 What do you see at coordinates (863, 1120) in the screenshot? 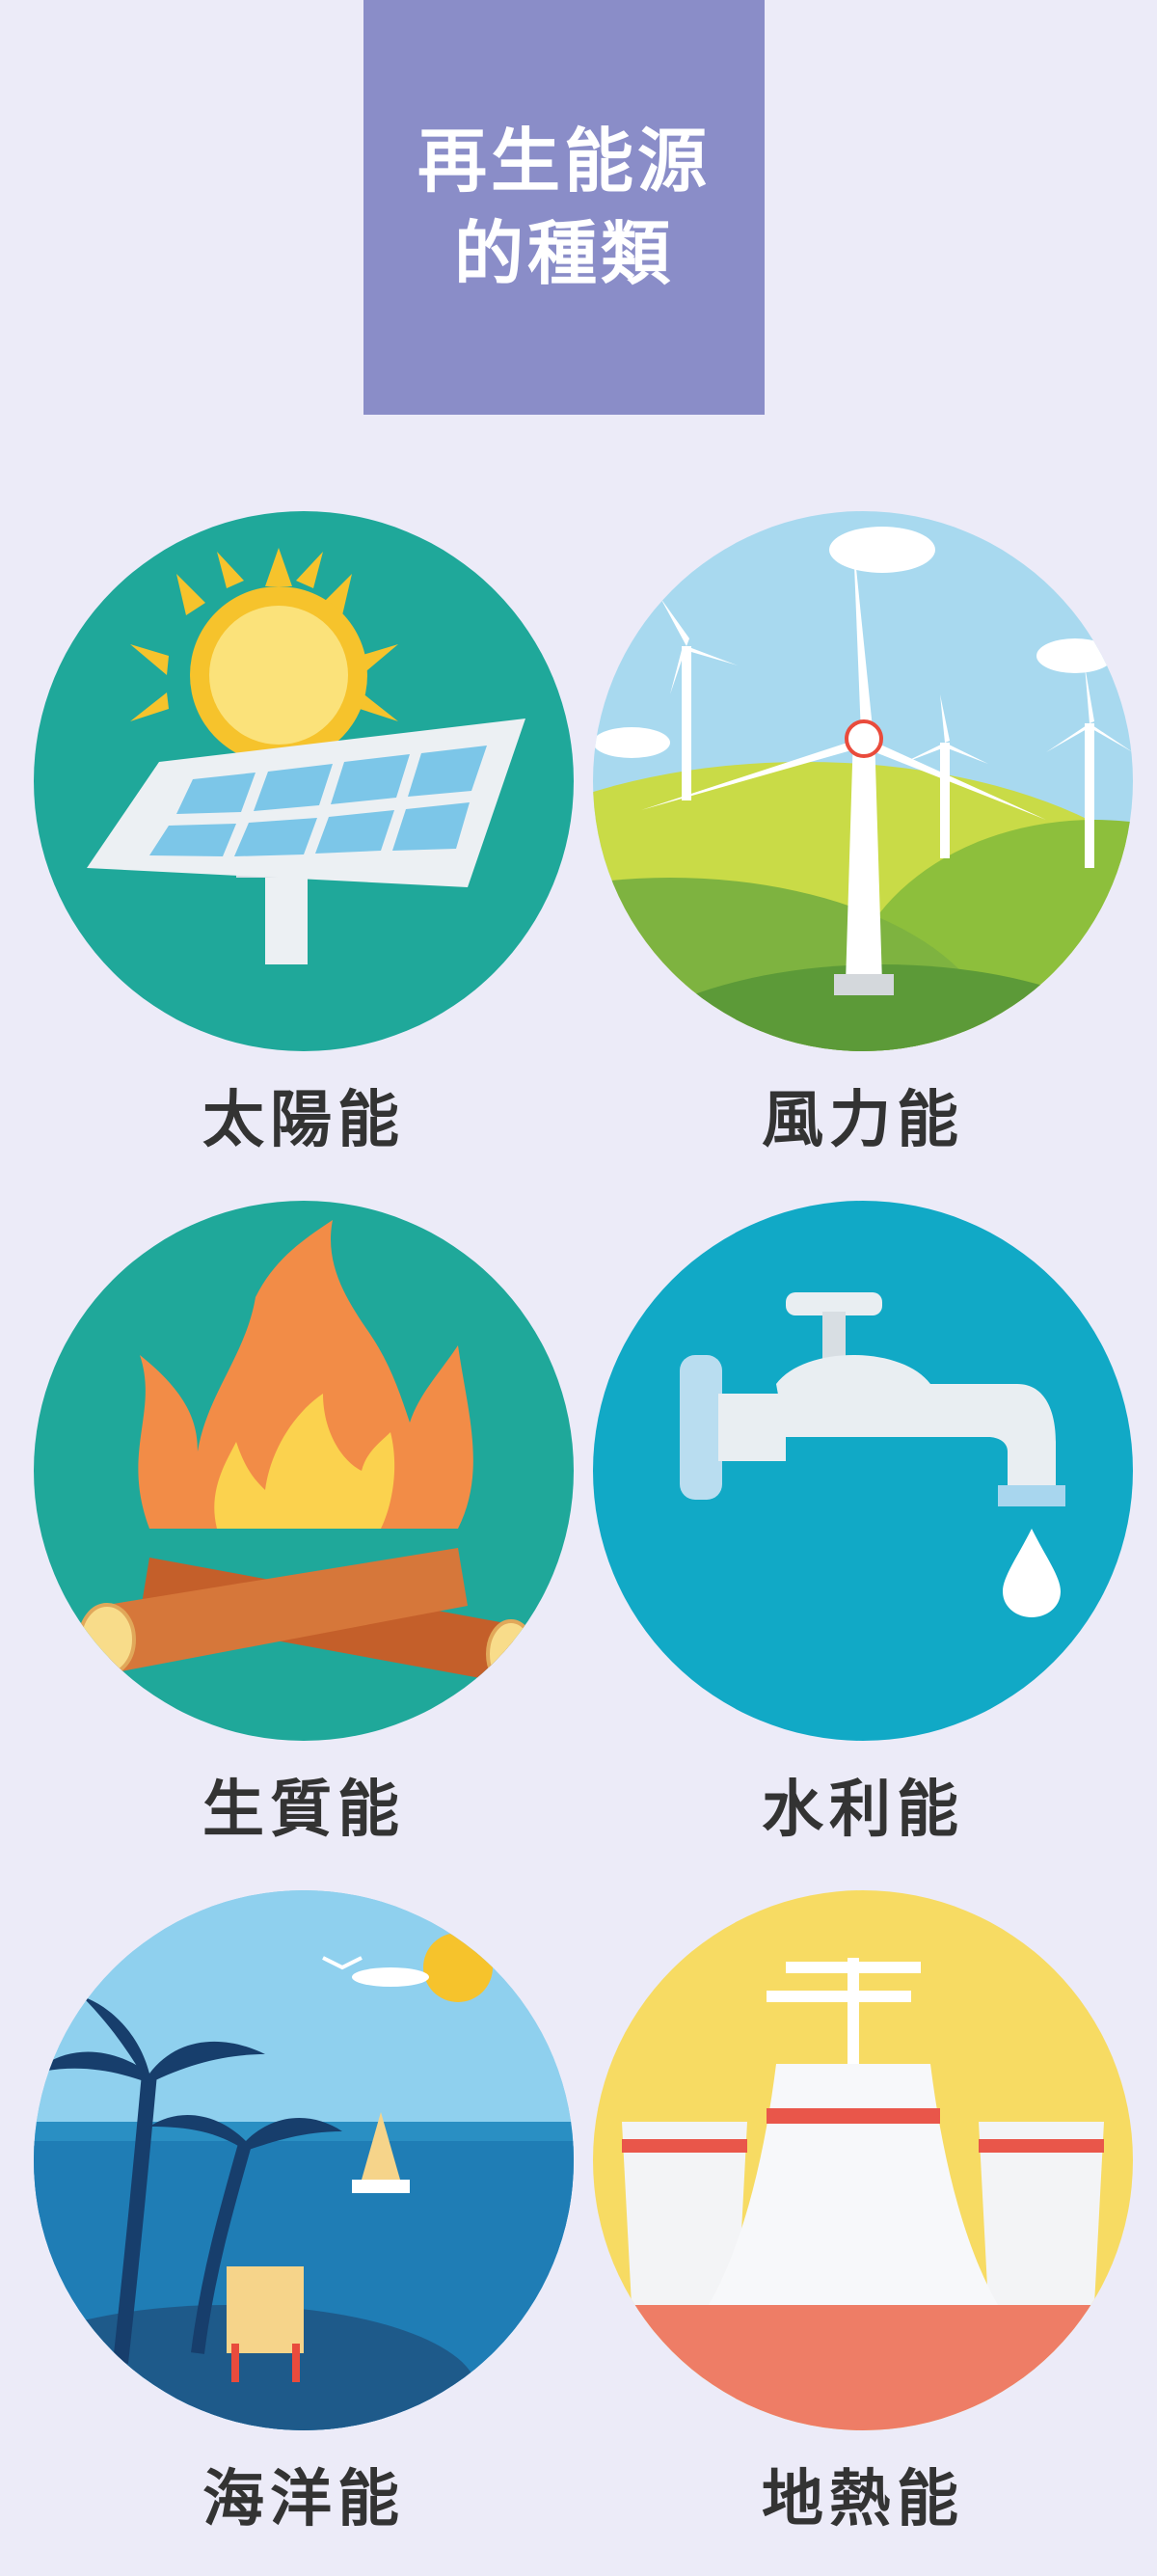
I see `energy-label-wind: 風力能` at bounding box center [863, 1120].